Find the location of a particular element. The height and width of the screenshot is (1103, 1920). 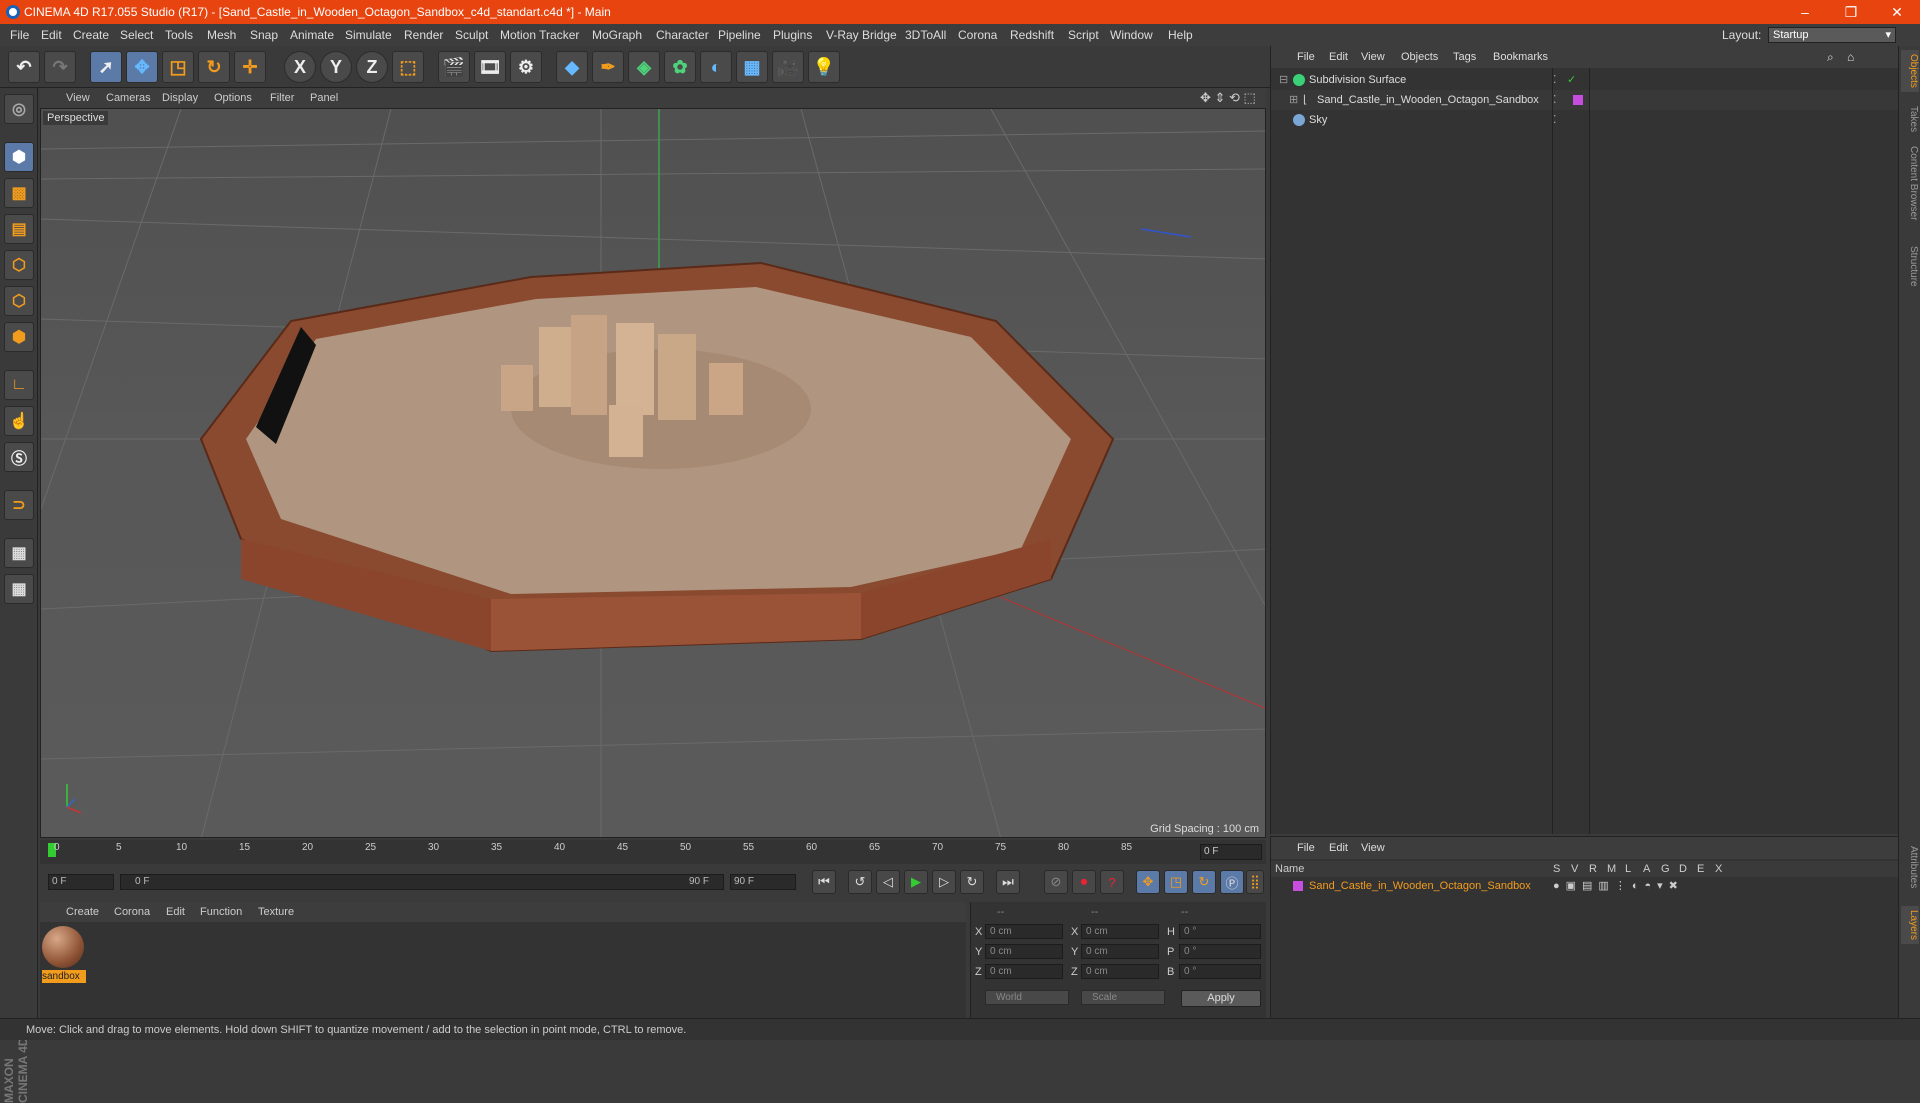

previous-frame-icon: ◁ is located at coordinates (888, 882).